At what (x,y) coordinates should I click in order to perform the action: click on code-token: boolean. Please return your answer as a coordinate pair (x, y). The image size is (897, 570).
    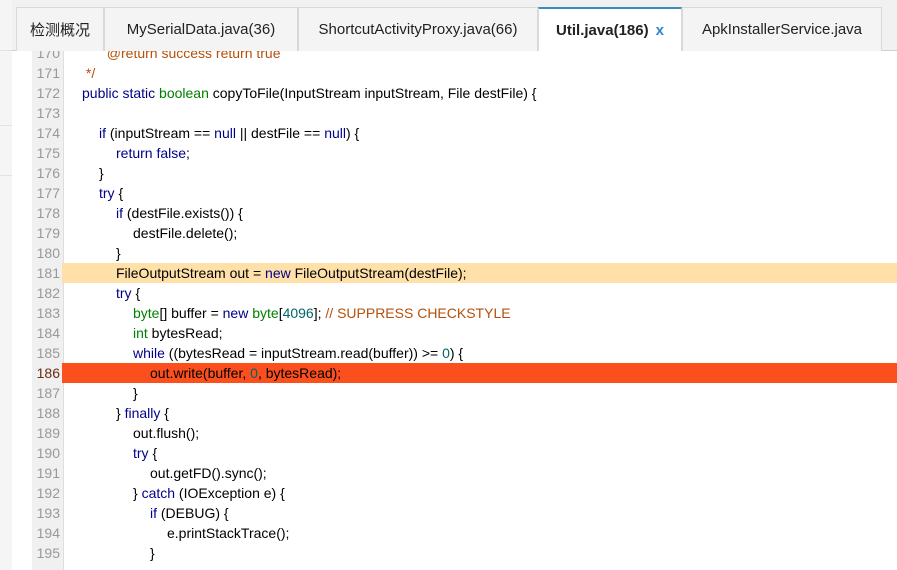
    Looking at the image, I should click on (184, 93).